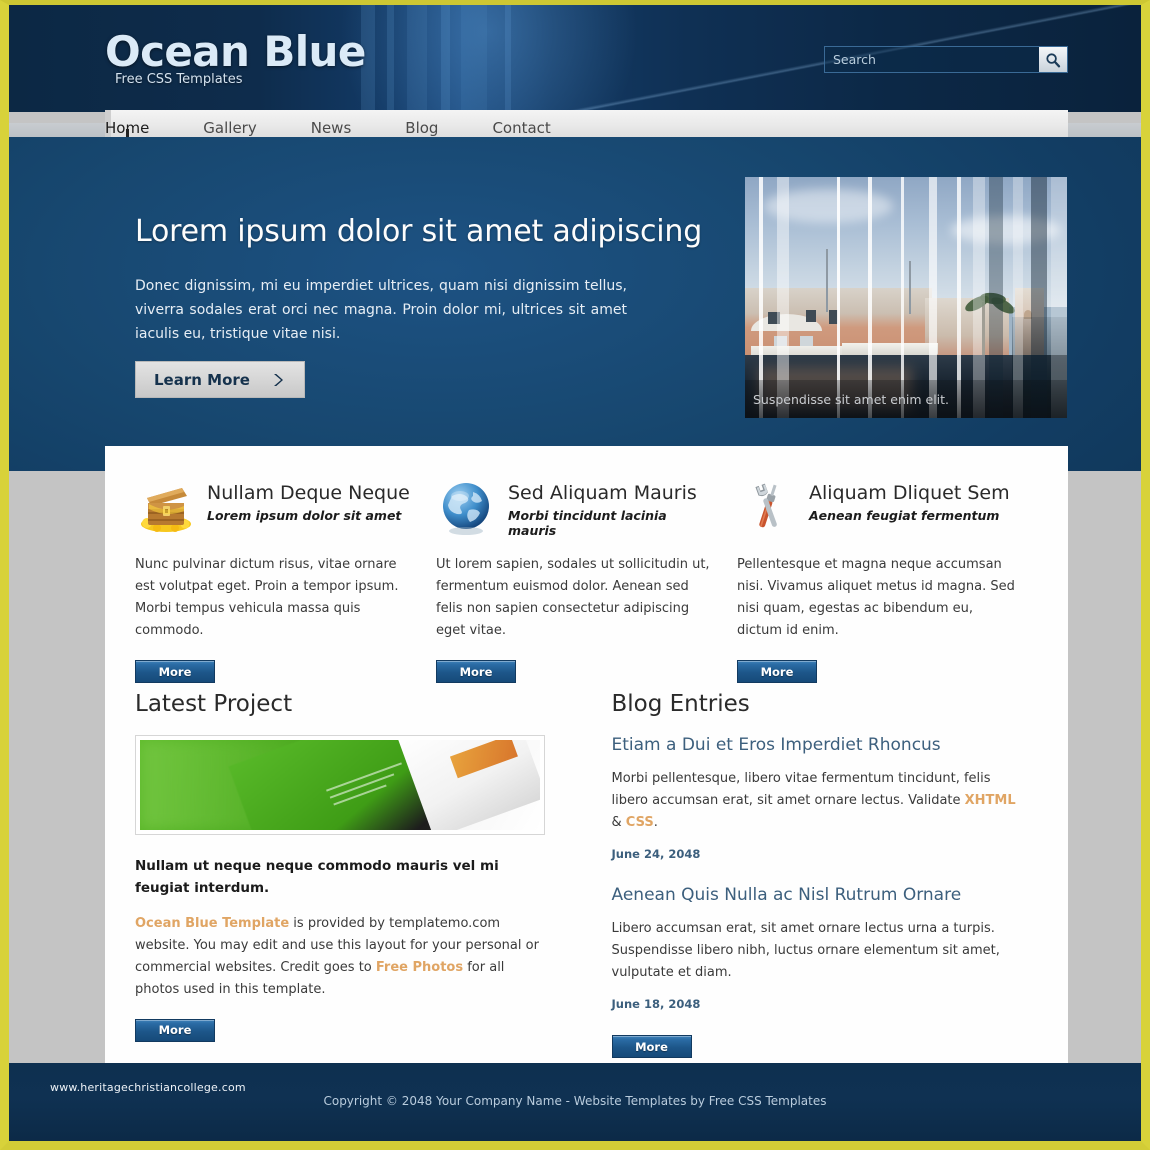  I want to click on hero-title: Lorem ipsum dolor sit amet adipiscing, so click(419, 232).